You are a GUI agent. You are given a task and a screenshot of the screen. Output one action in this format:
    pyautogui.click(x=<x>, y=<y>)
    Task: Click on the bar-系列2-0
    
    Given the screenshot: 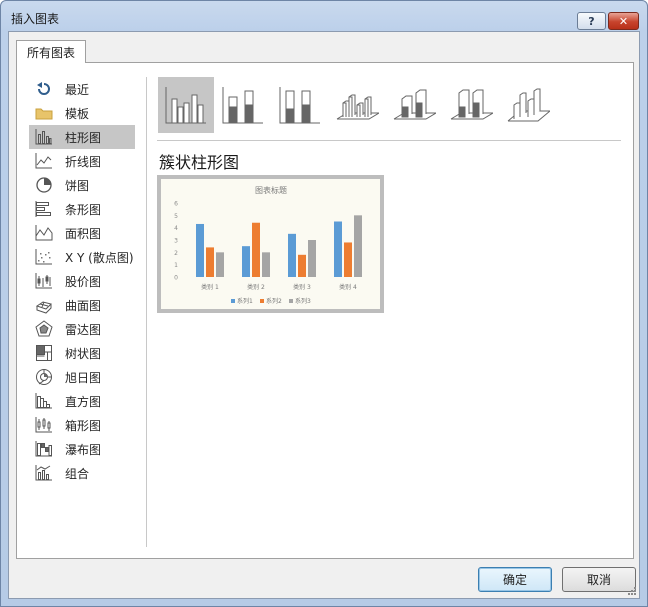 What is the action you would take?
    pyautogui.click(x=210, y=262)
    